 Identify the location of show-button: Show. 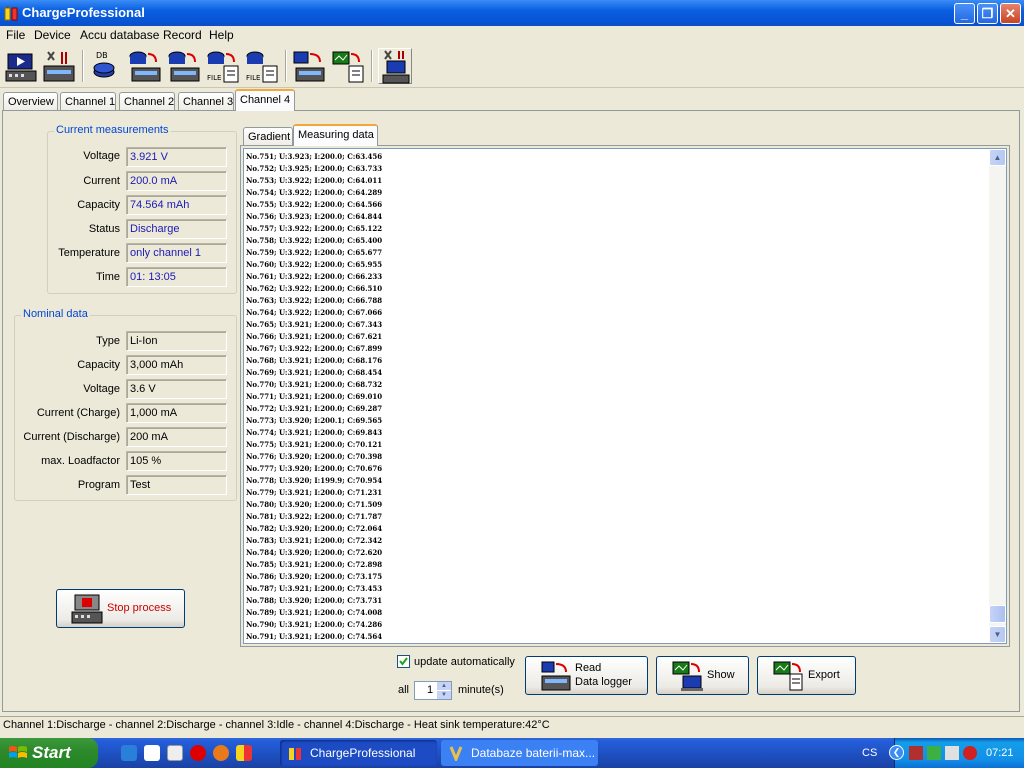
(702, 675).